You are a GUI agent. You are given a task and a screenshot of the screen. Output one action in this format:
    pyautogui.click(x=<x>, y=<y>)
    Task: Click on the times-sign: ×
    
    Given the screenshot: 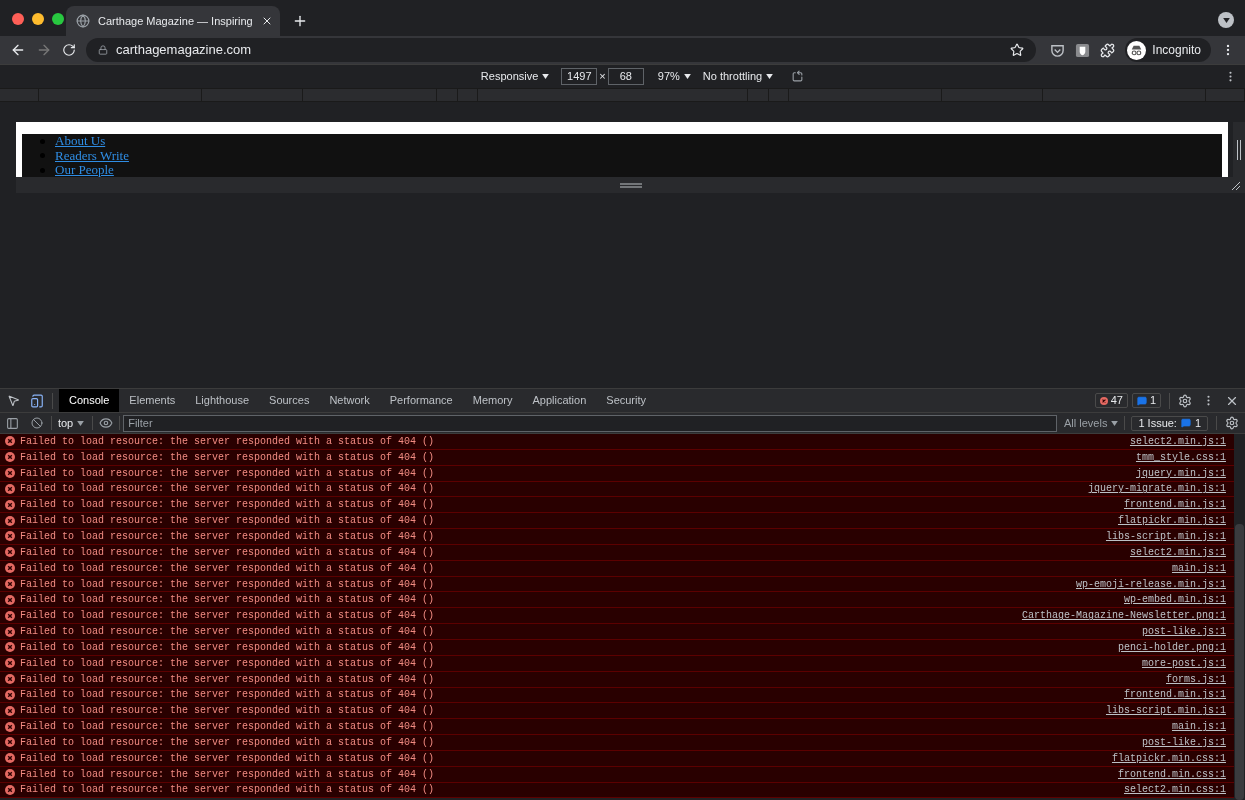 What is the action you would take?
    pyautogui.click(x=602, y=77)
    